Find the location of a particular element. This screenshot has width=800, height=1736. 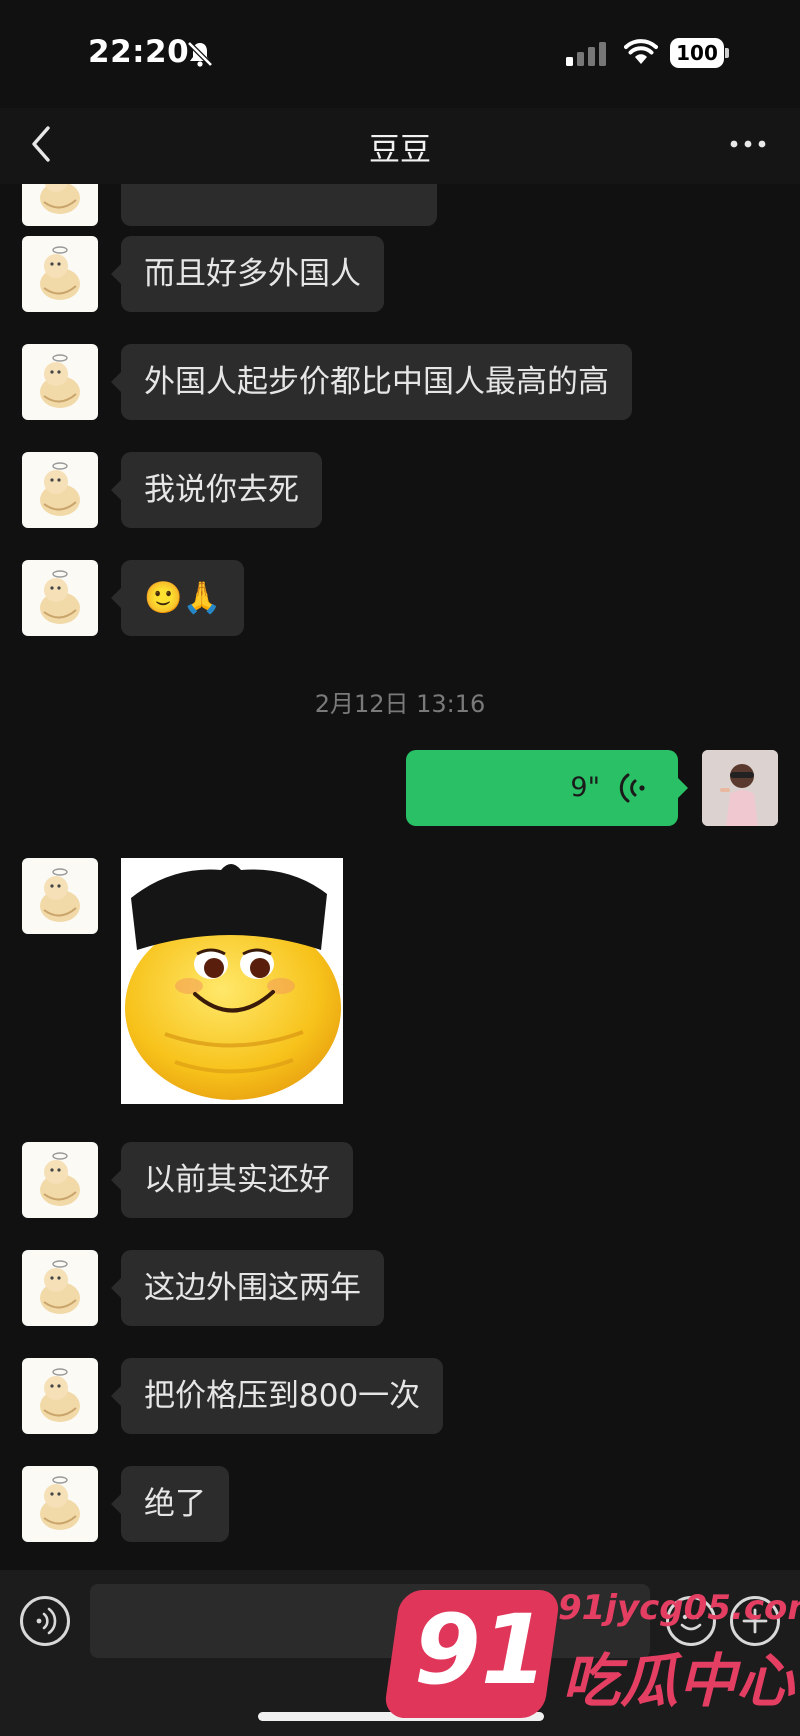

sticker-message is located at coordinates (232, 981).